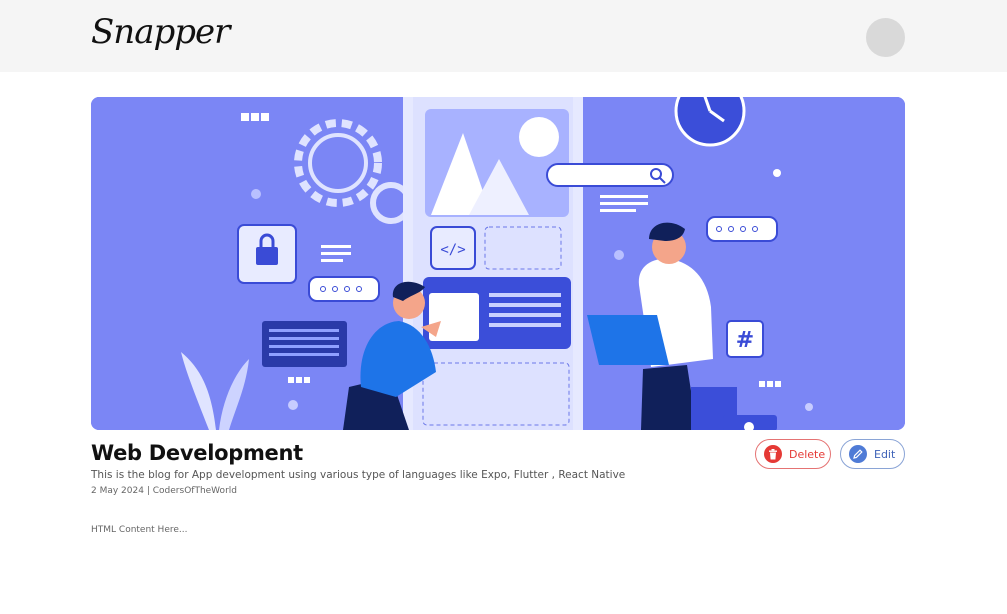  I want to click on top-nav-bar: Snapper, so click(503, 36).